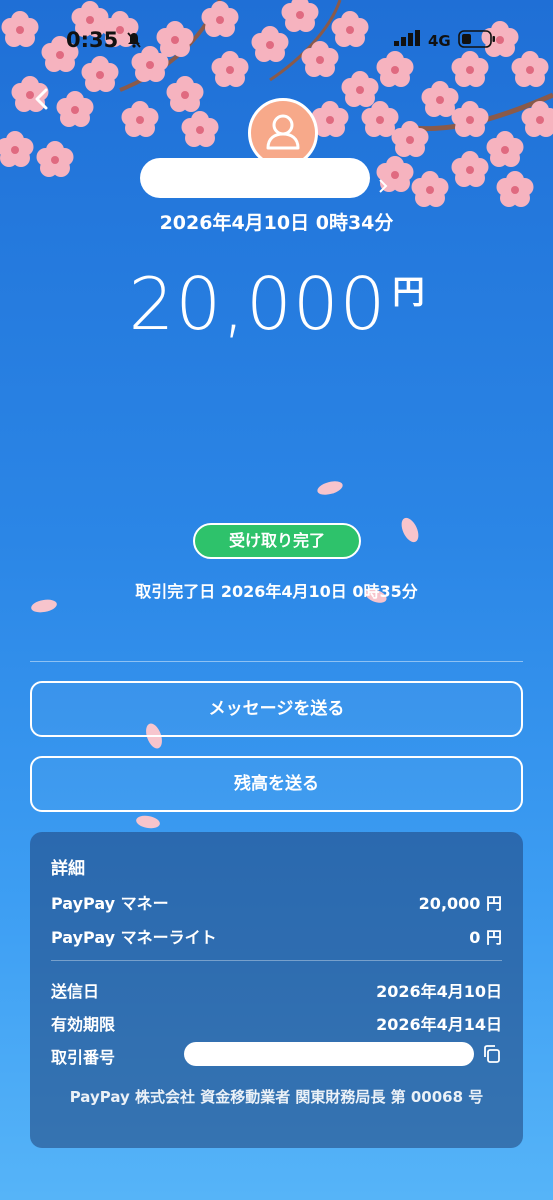 The height and width of the screenshot is (1200, 553). Describe the element at coordinates (460, 903) in the screenshot. I see `paypay-money-value: 20,000 円` at that location.